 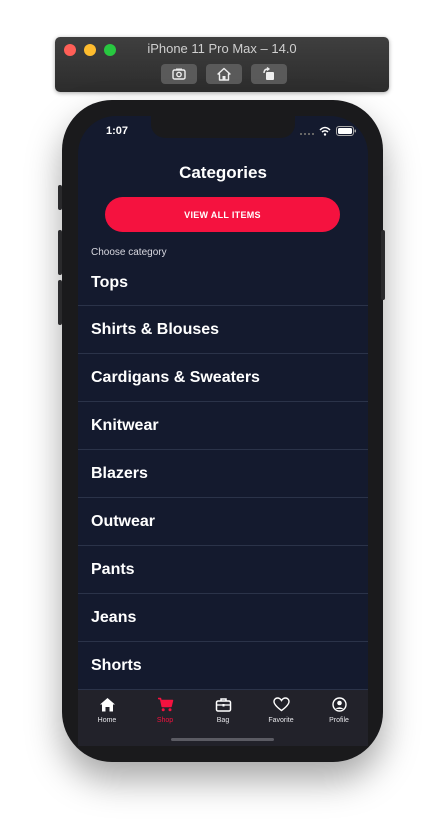 What do you see at coordinates (325, 131) in the screenshot?
I see `wifi-icon` at bounding box center [325, 131].